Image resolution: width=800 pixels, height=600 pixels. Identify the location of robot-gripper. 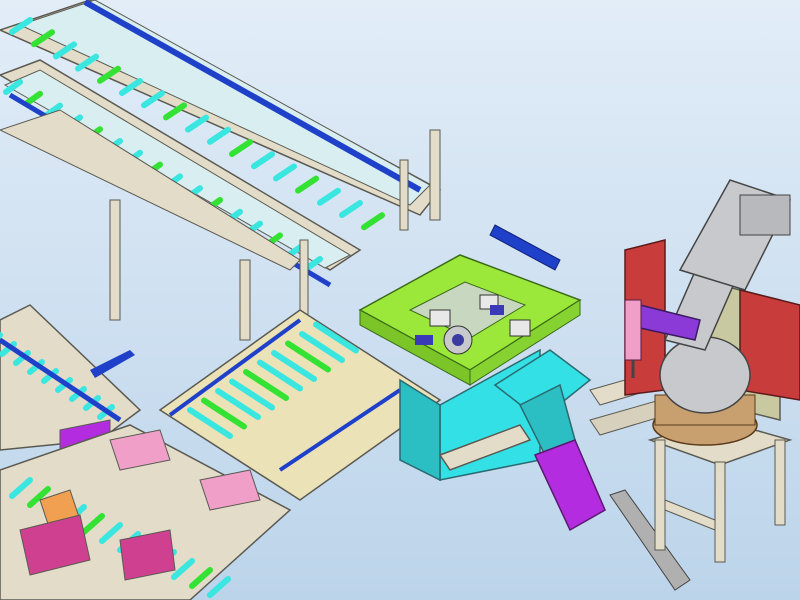
(633, 330).